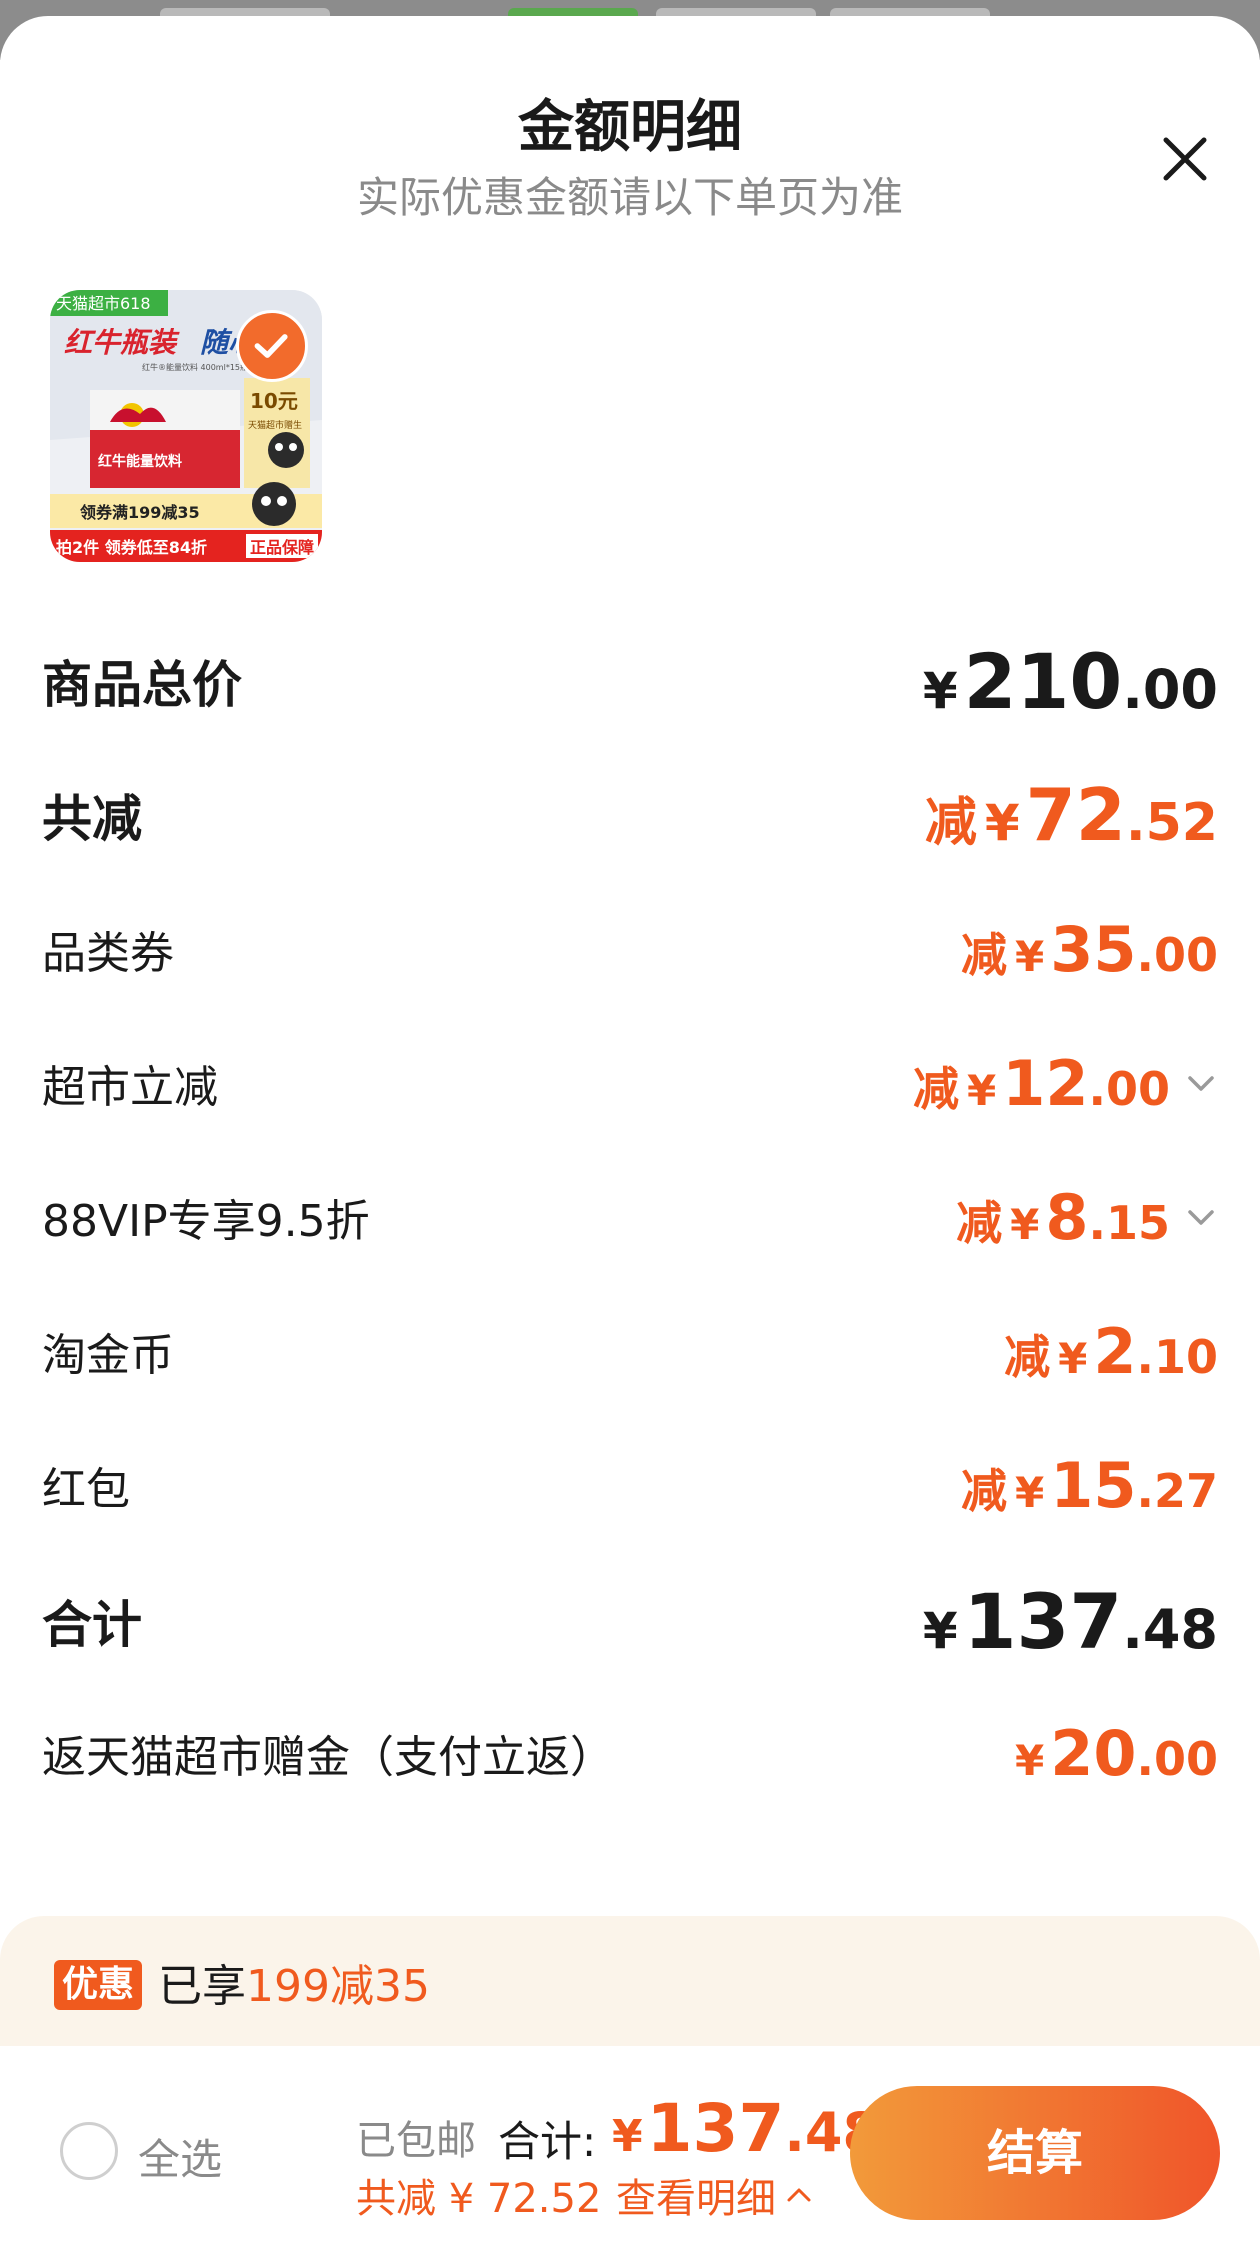  Describe the element at coordinates (108, 1355) in the screenshot. I see `row-label: 淘金币` at that location.